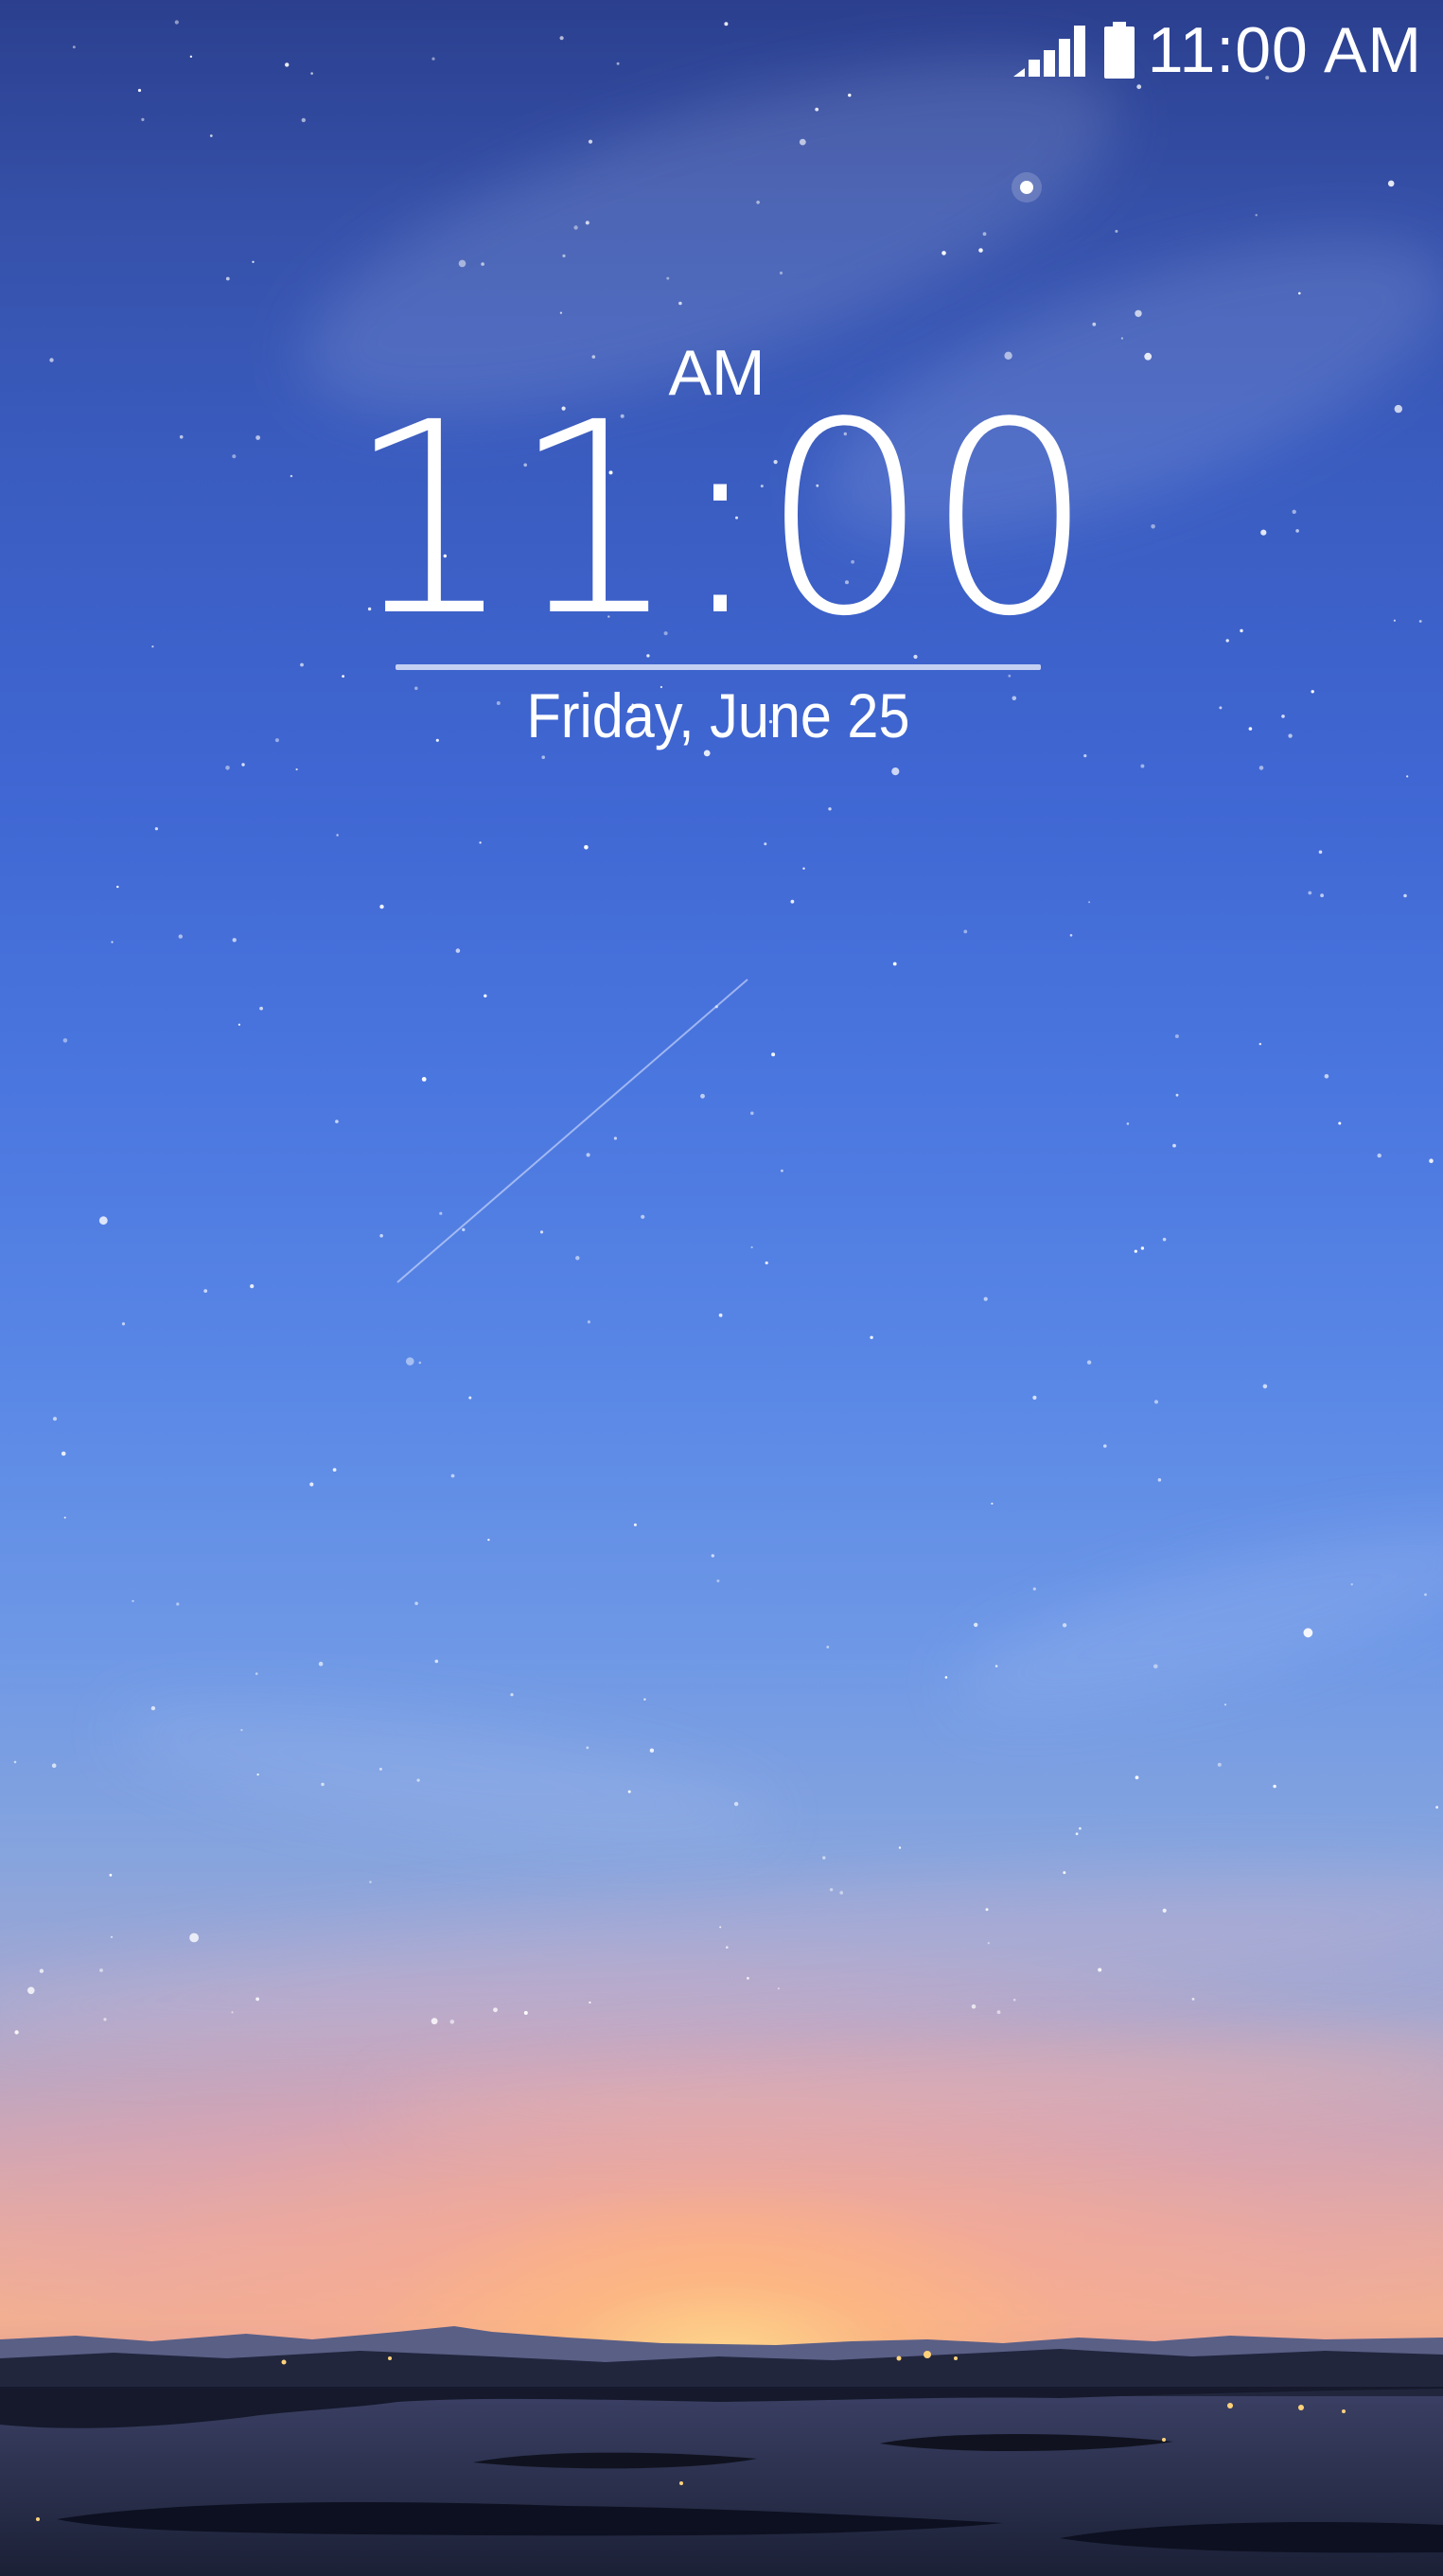  What do you see at coordinates (720, 520) in the screenshot?
I see `clock-time: 11:00` at bounding box center [720, 520].